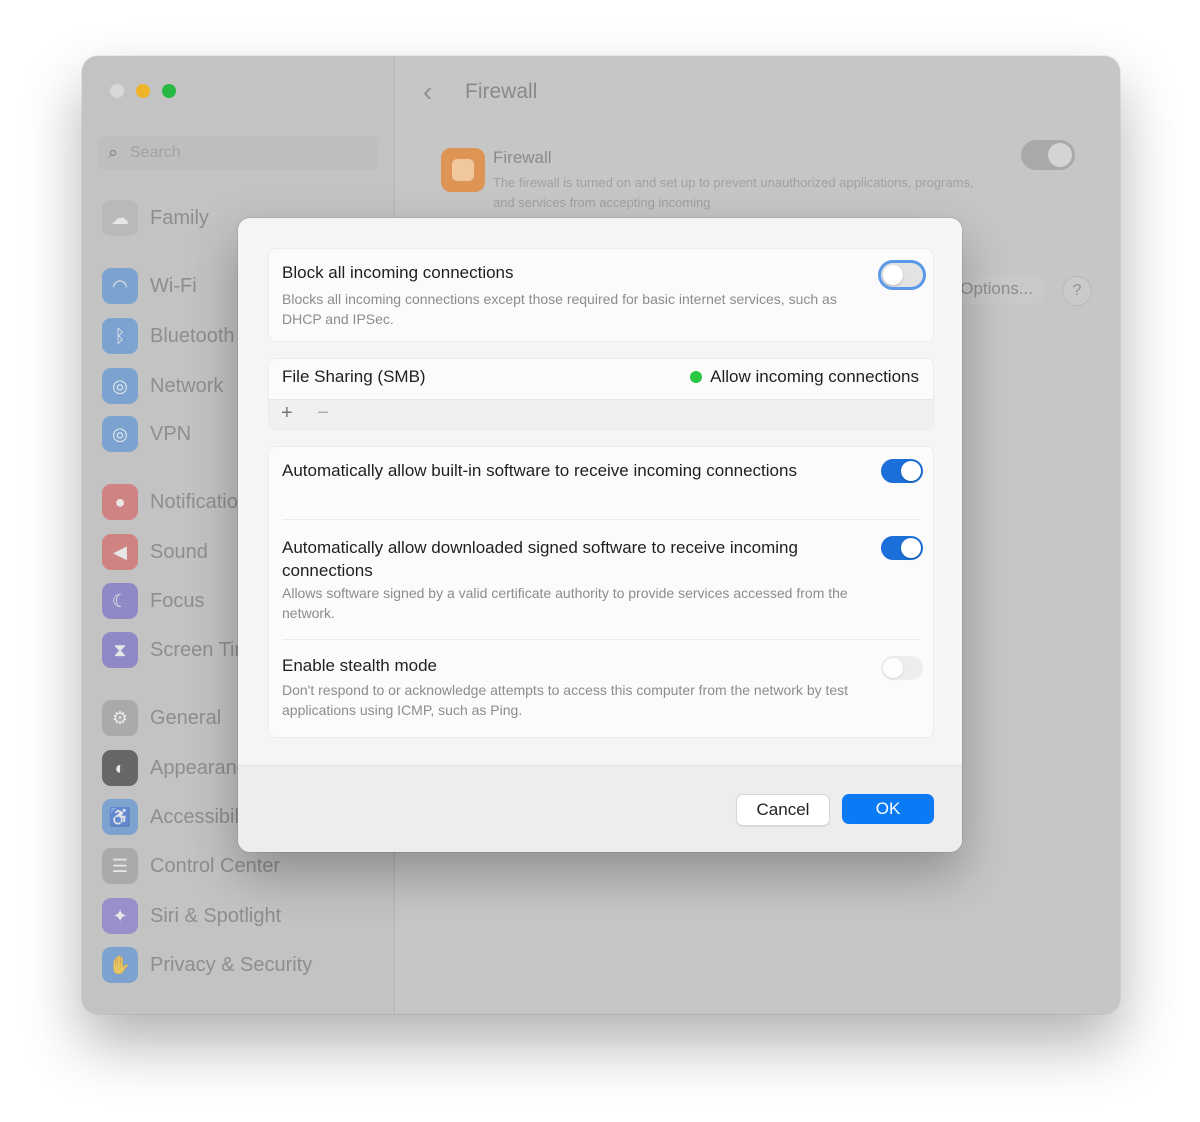 The height and width of the screenshot is (1122, 1200). I want to click on sidebar-item-label: Focus, so click(177, 600).